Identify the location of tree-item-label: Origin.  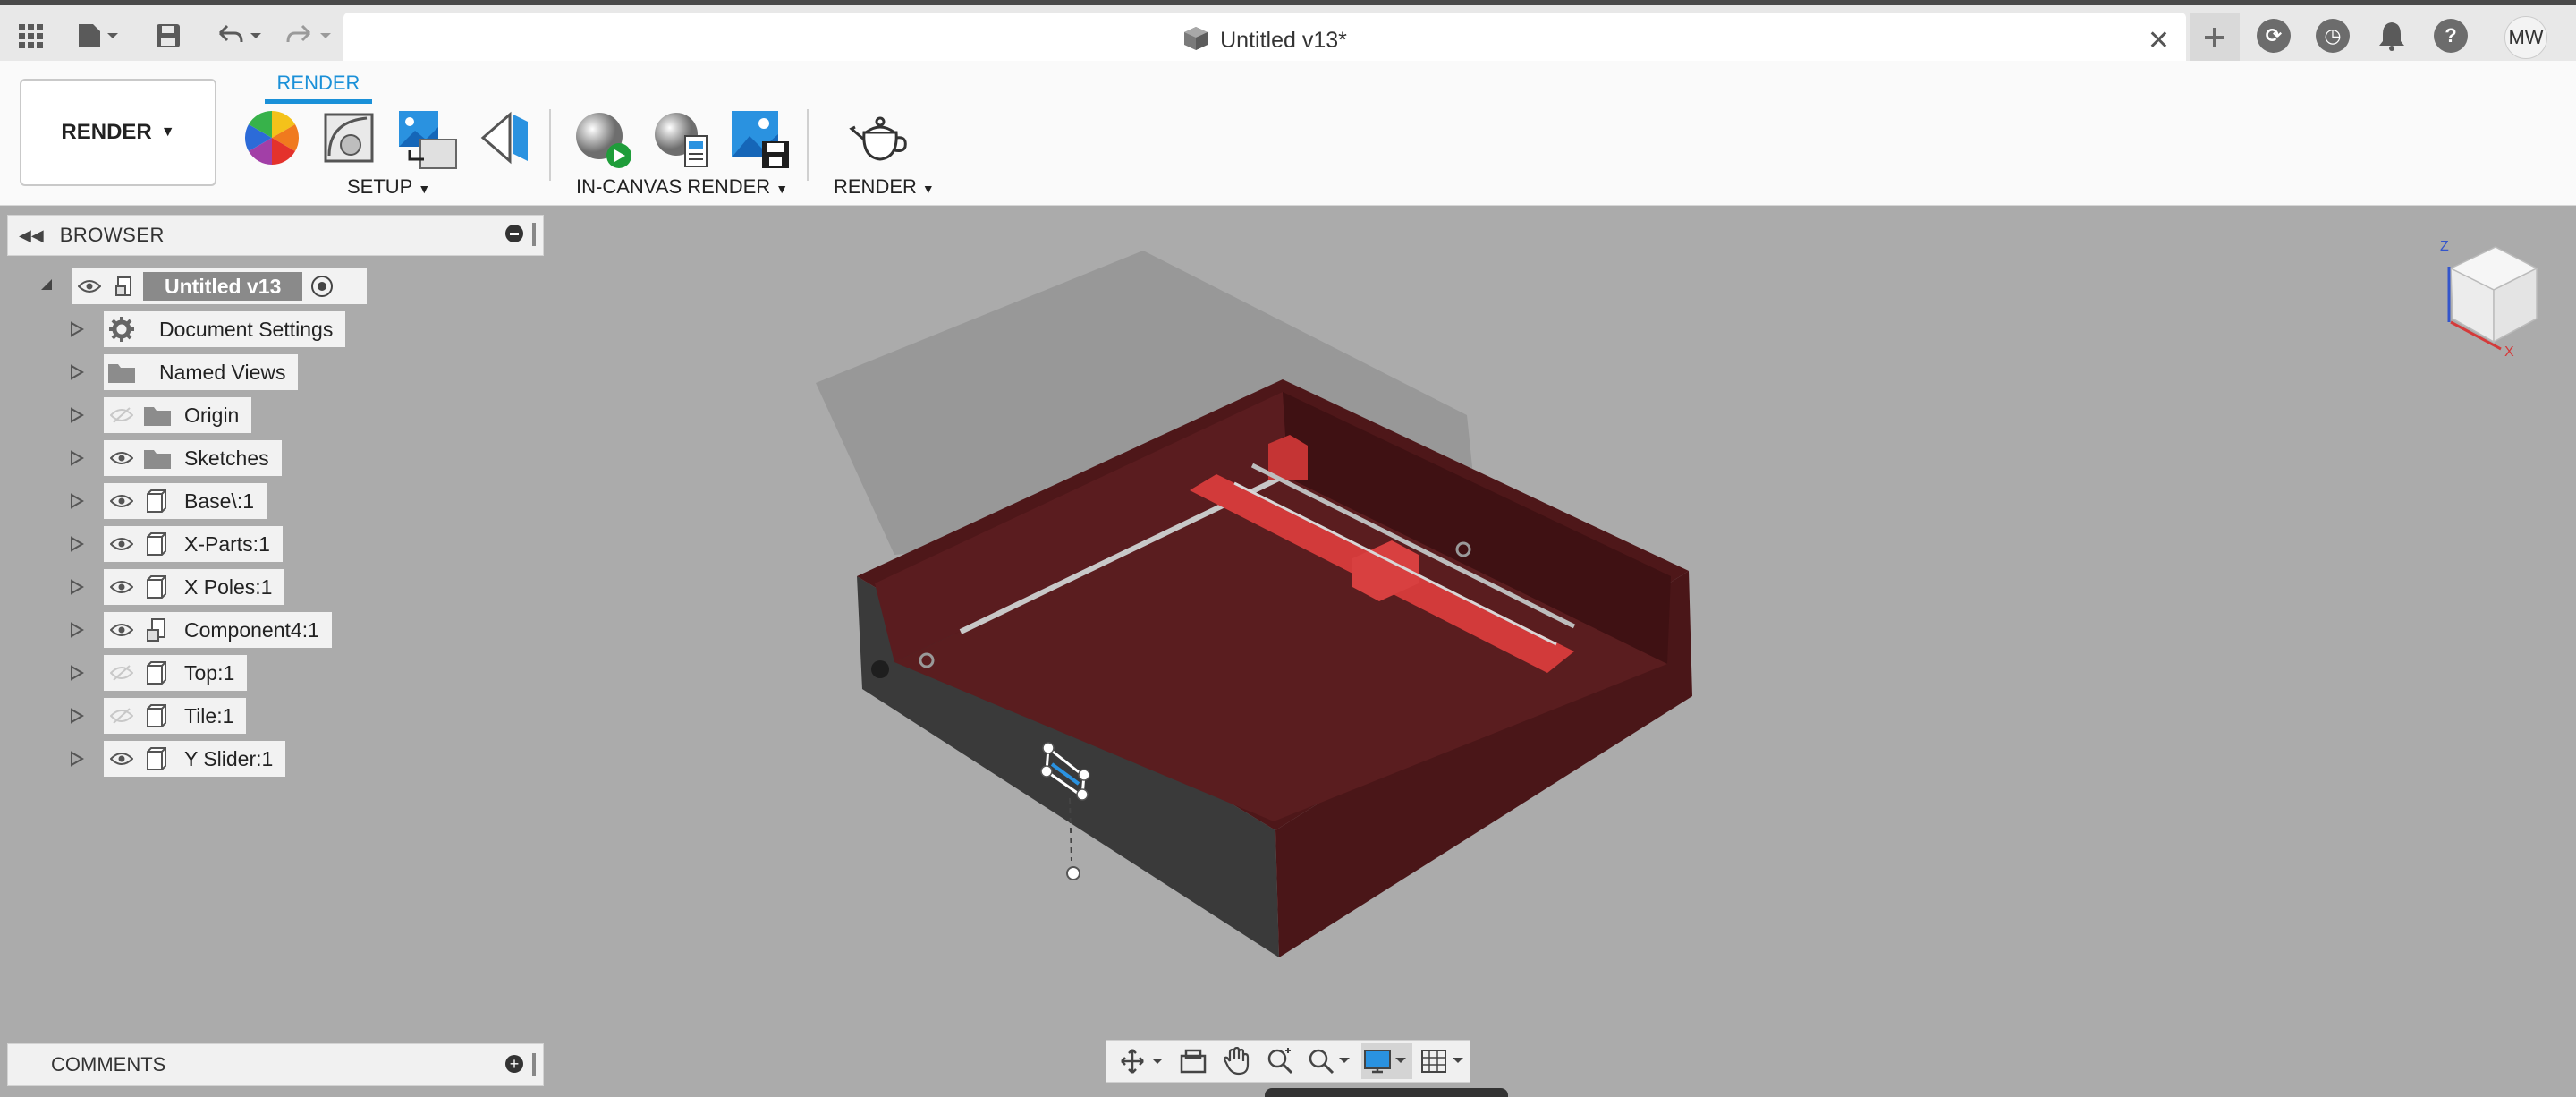
(212, 415).